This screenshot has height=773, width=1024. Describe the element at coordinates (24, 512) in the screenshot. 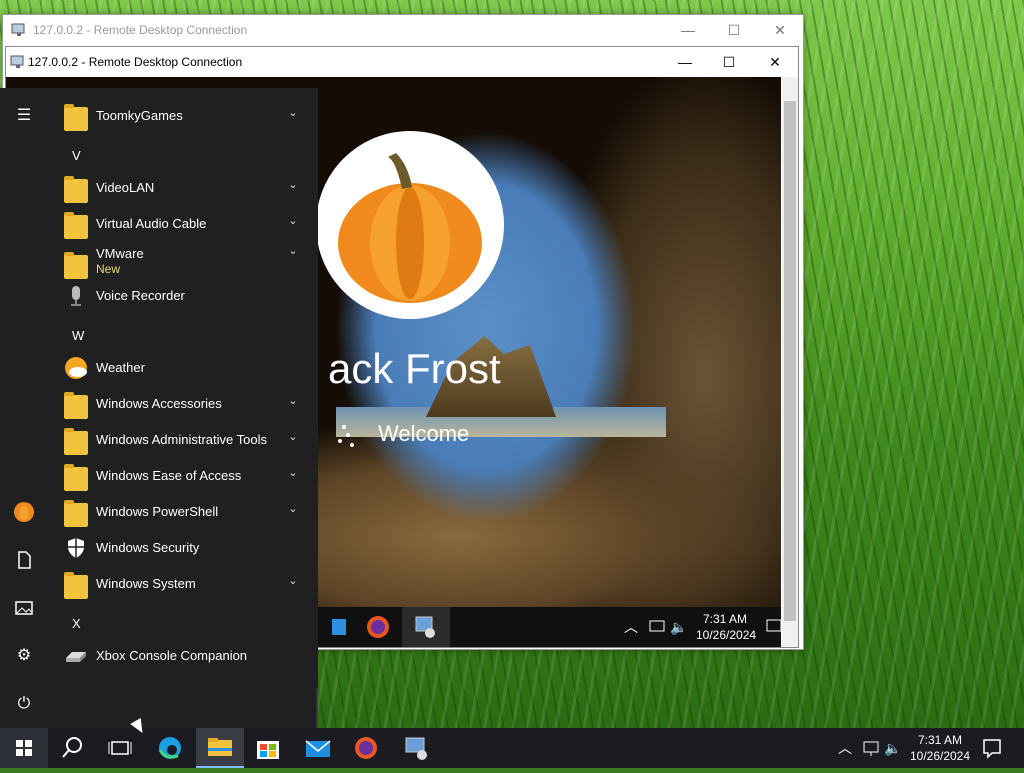

I see `user-avatar-icon` at that location.